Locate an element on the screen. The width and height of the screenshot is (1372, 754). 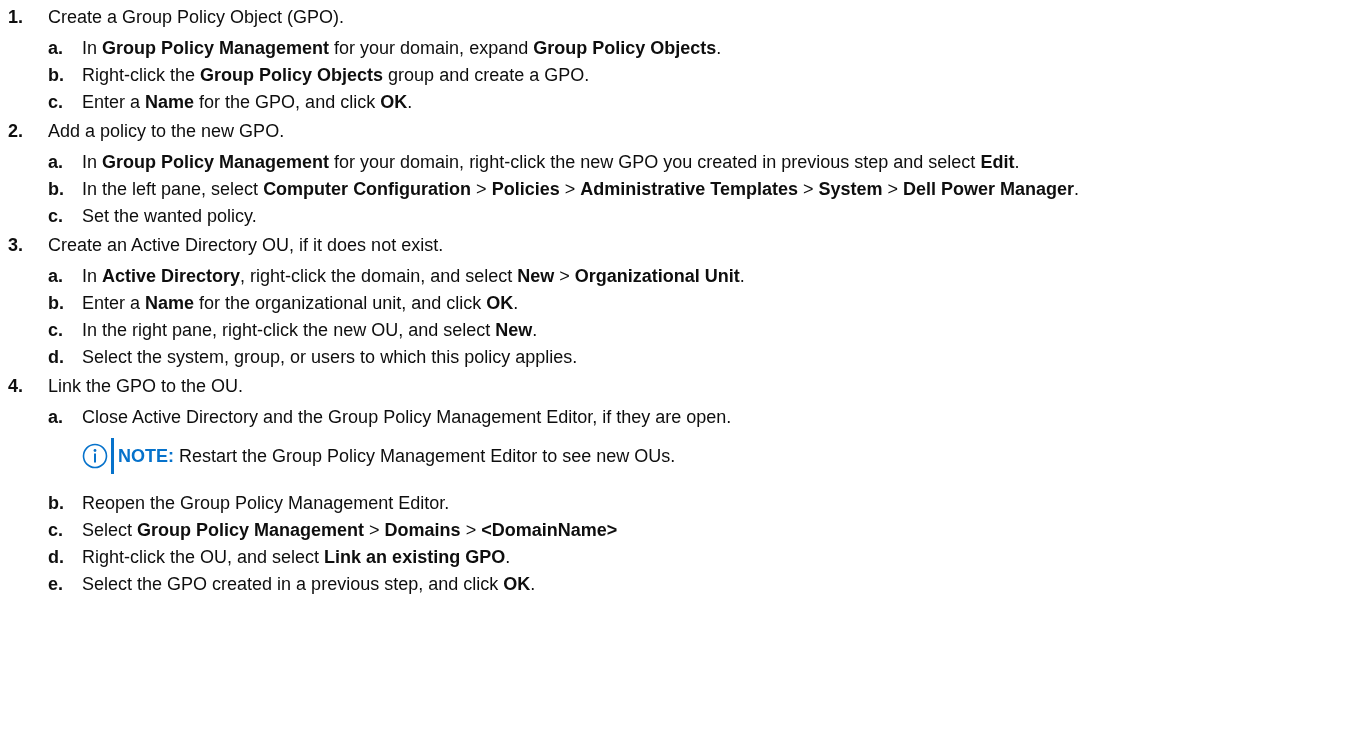
step-number: 1. is located at coordinates (16, 17).